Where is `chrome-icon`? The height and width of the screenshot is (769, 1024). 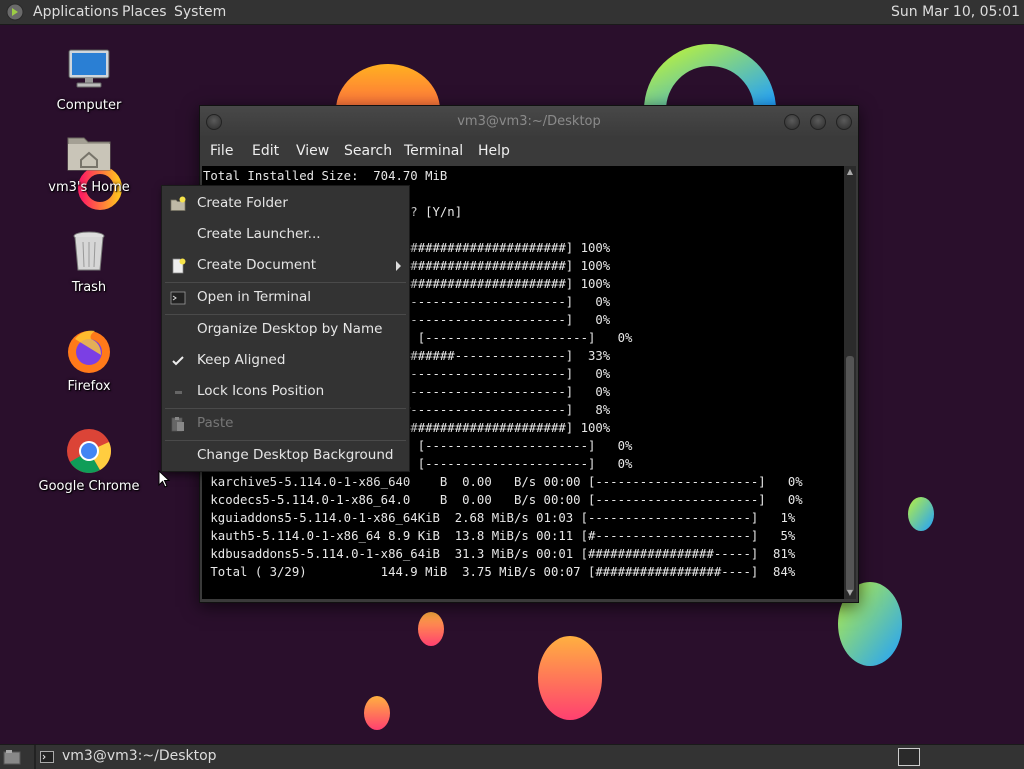 chrome-icon is located at coordinates (89, 451).